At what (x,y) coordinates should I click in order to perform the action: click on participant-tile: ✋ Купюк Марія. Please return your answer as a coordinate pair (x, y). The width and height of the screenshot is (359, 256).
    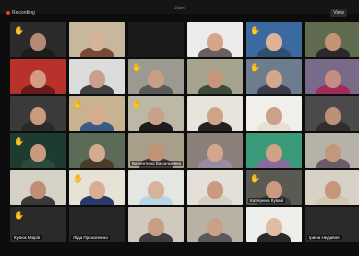
    Looking at the image, I should click on (38, 224).